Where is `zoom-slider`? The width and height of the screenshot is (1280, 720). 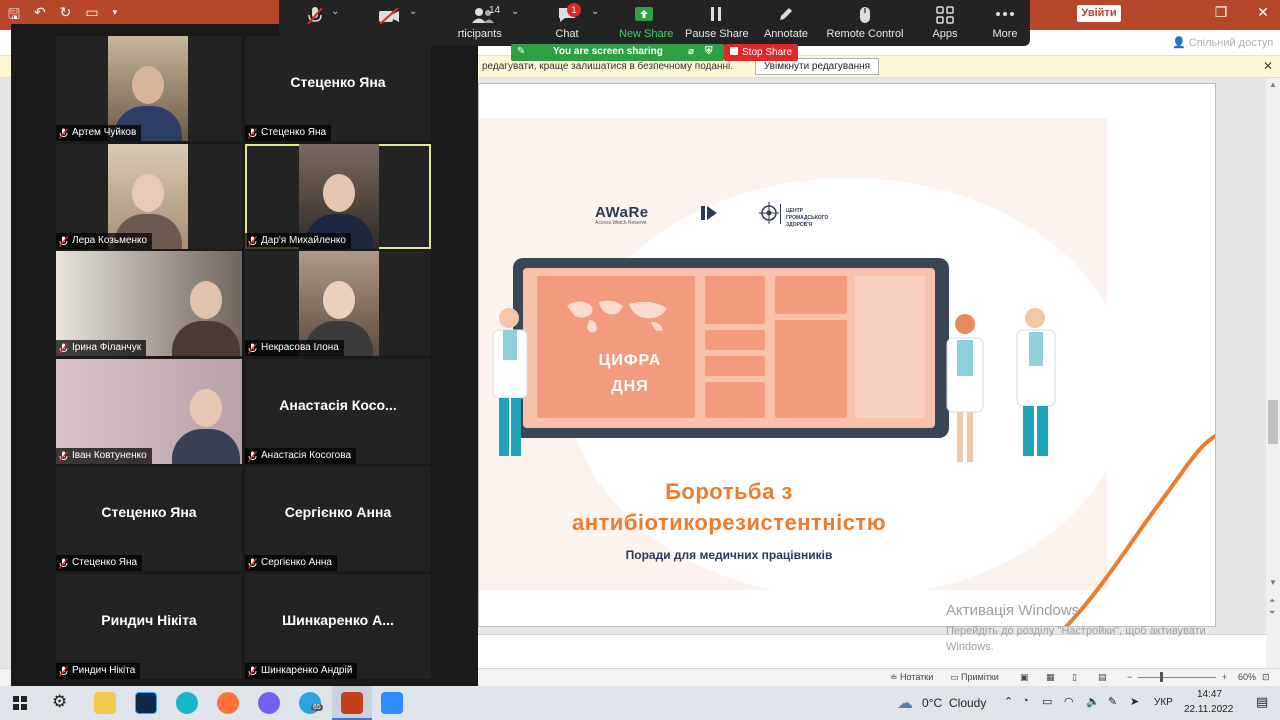 zoom-slider is located at coordinates (1177, 677).